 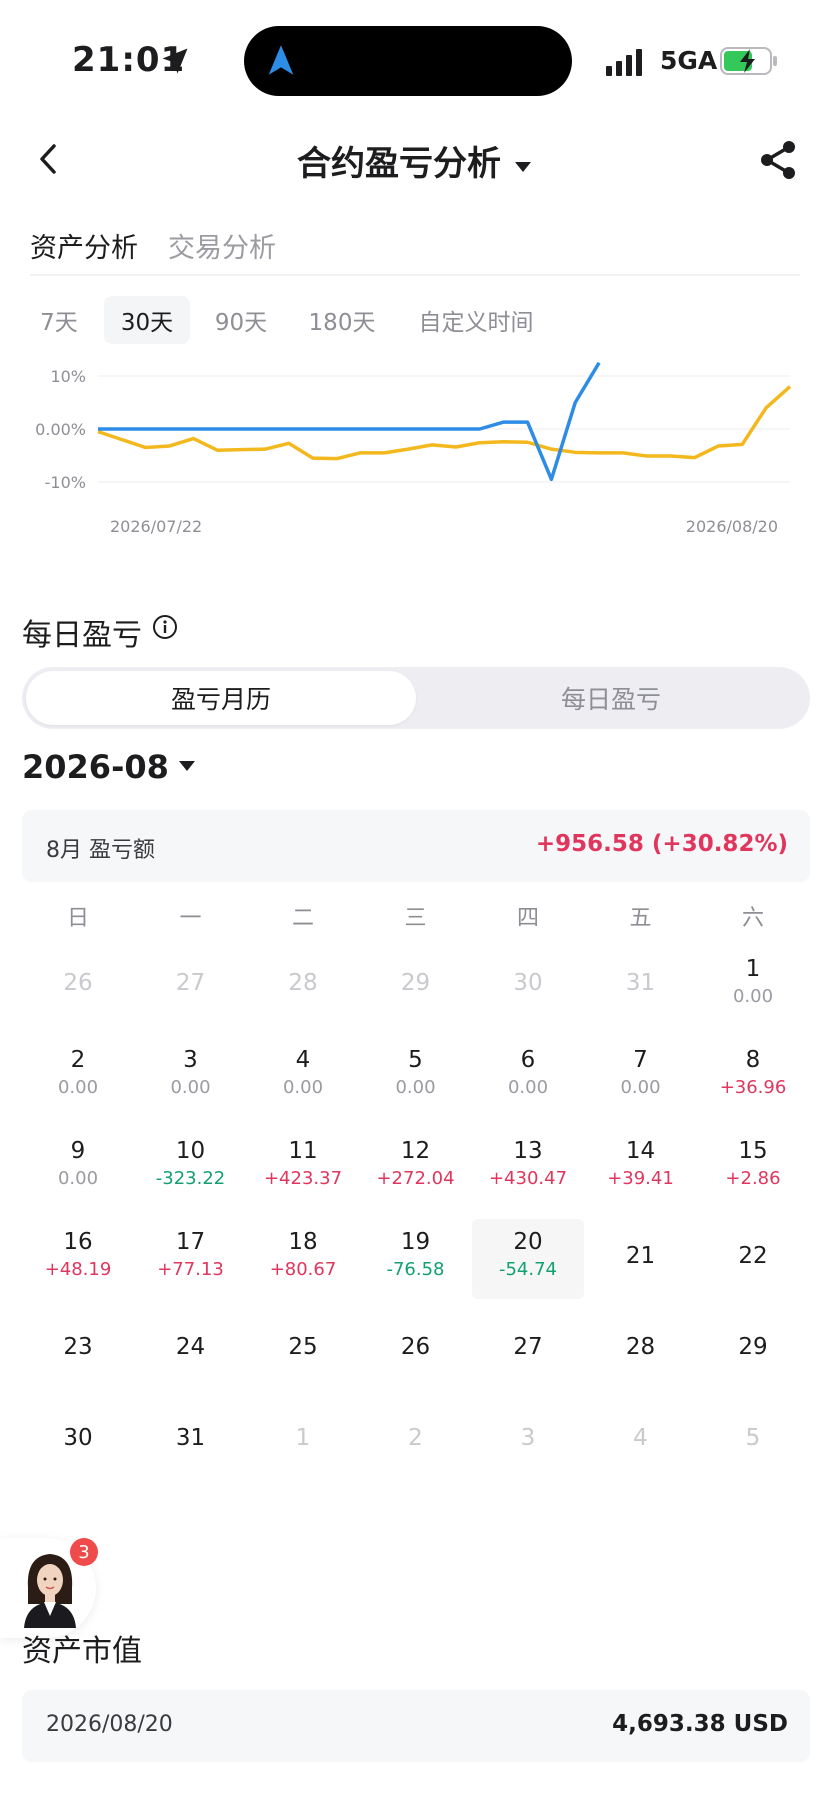 What do you see at coordinates (528, 1438) in the screenshot?
I see `calendar-day-number: 3` at bounding box center [528, 1438].